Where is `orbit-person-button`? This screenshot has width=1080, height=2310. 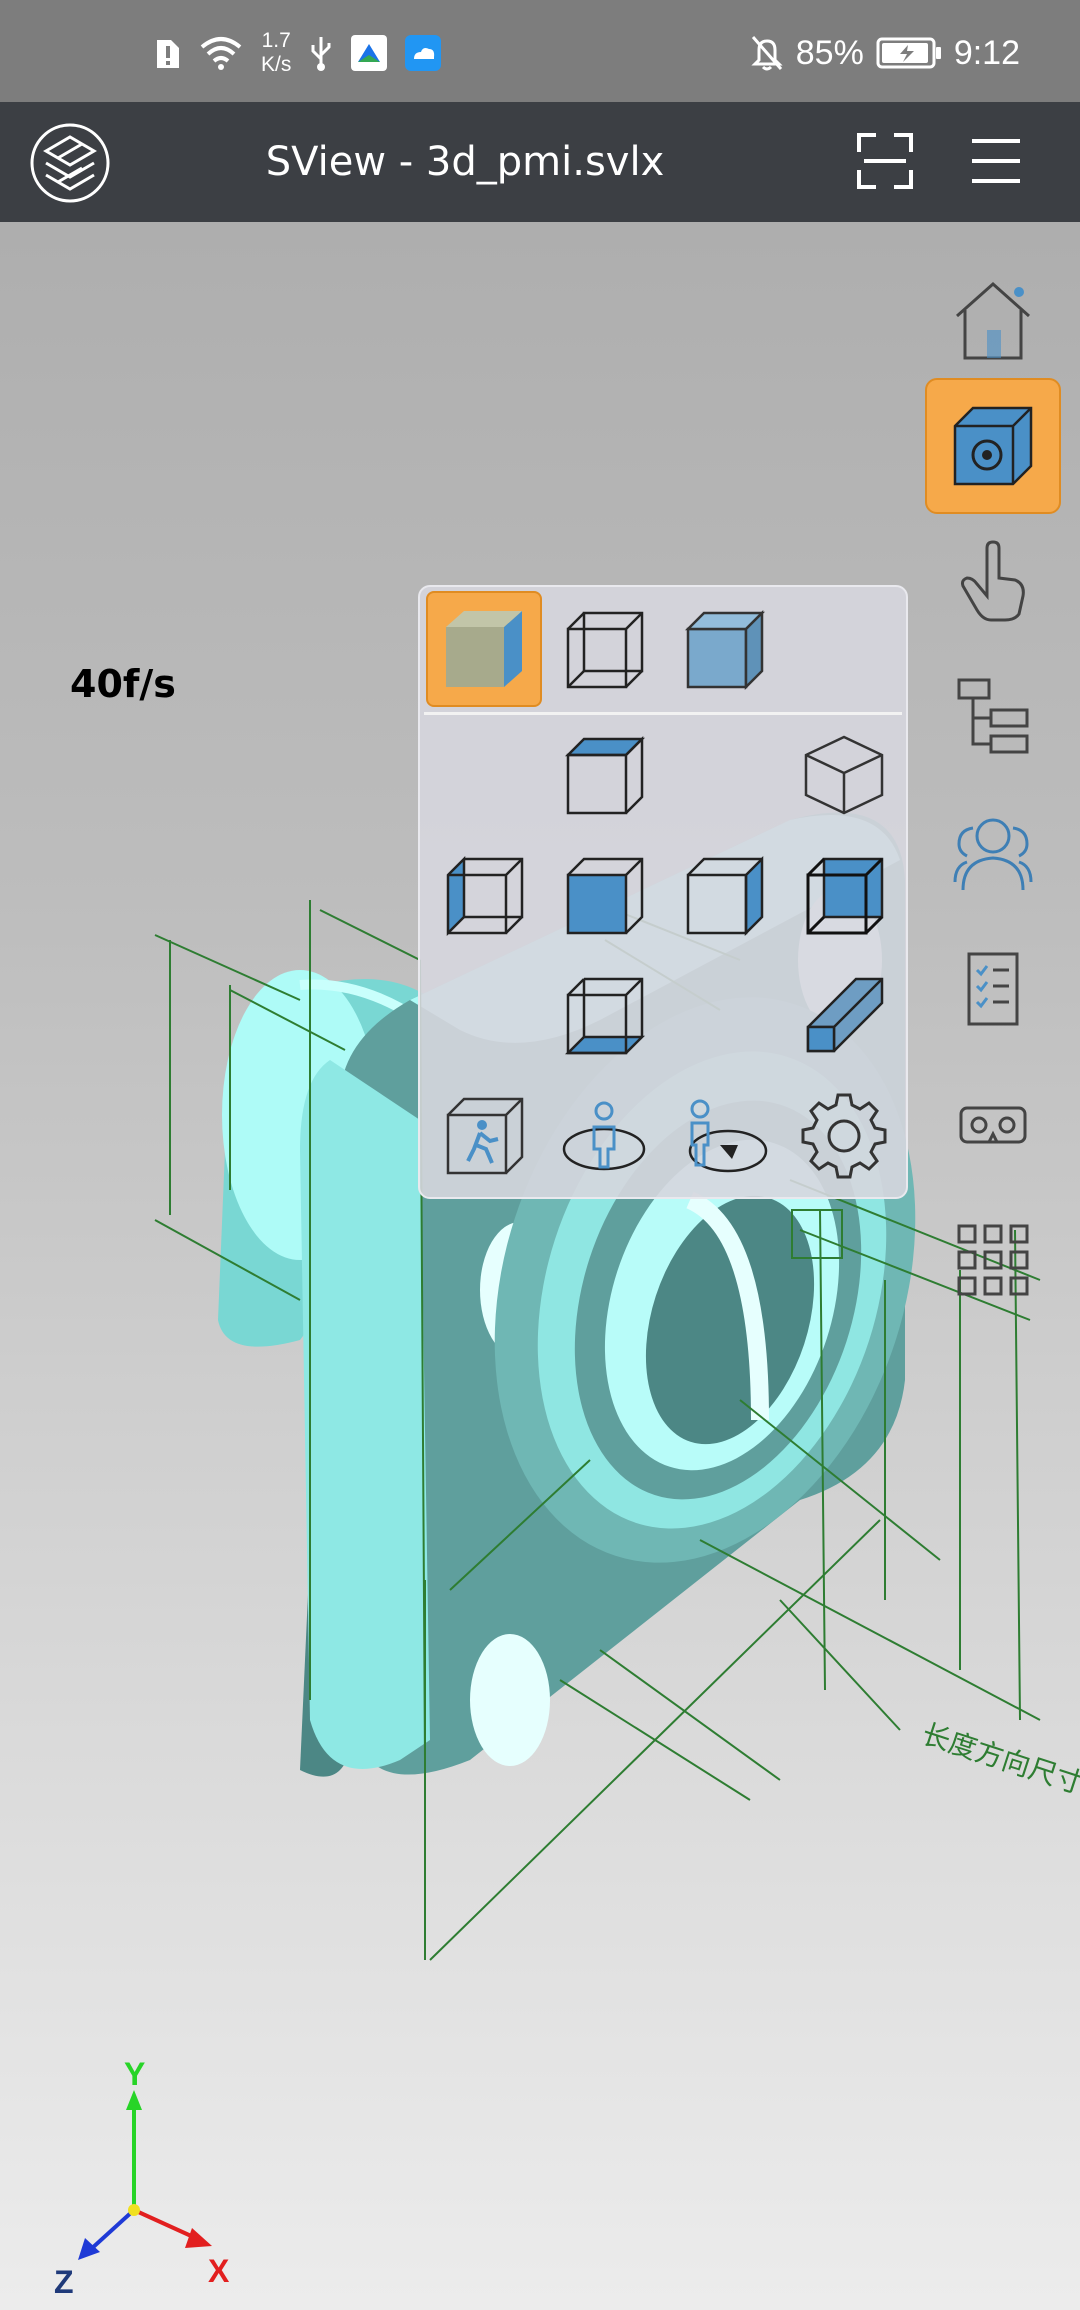 orbit-person-button is located at coordinates (604, 1135).